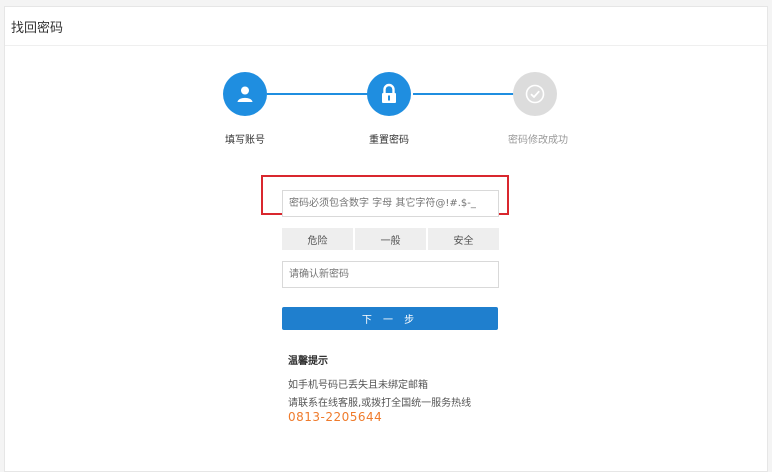 Image resolution: width=772 pixels, height=472 pixels. Describe the element at coordinates (317, 239) in the screenshot. I see `strength-weak: 危险` at that location.